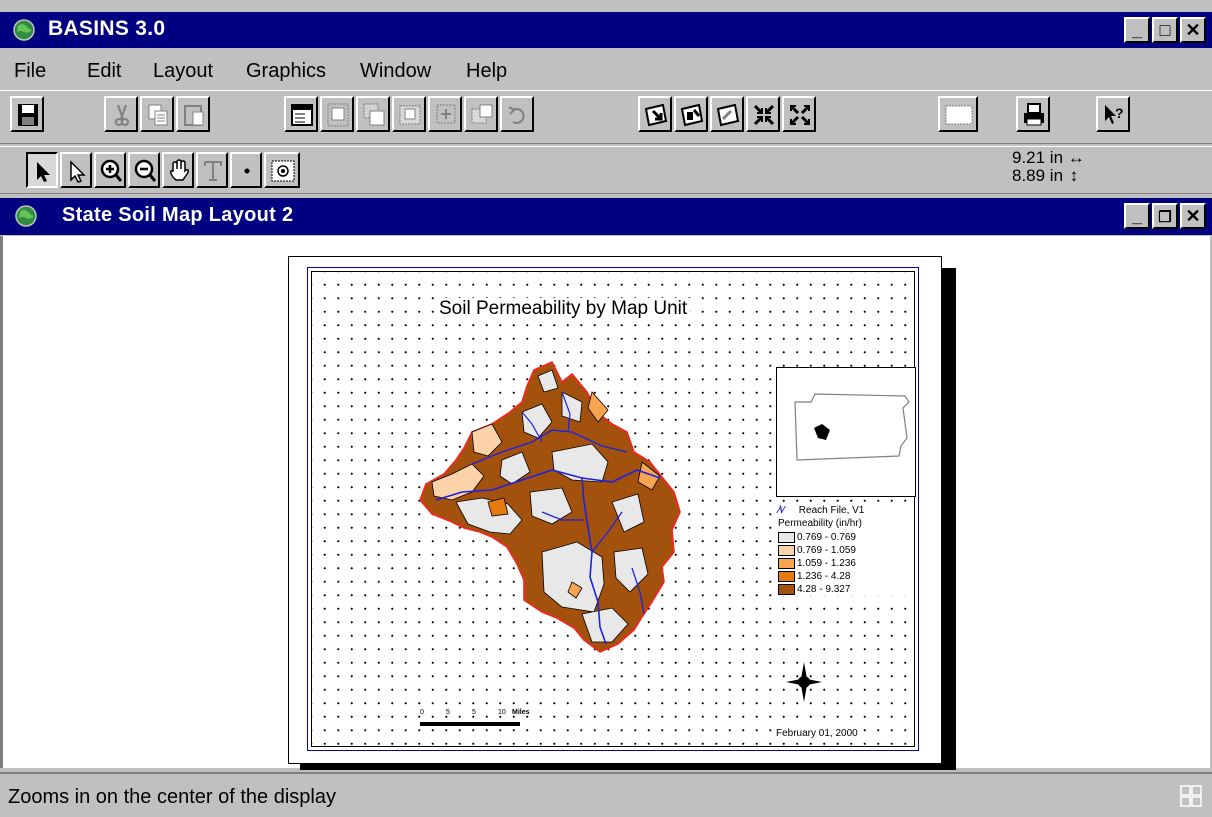 This screenshot has width=1212, height=817. I want to click on legend-class-3: 1.059 - 1.236, so click(817, 563).